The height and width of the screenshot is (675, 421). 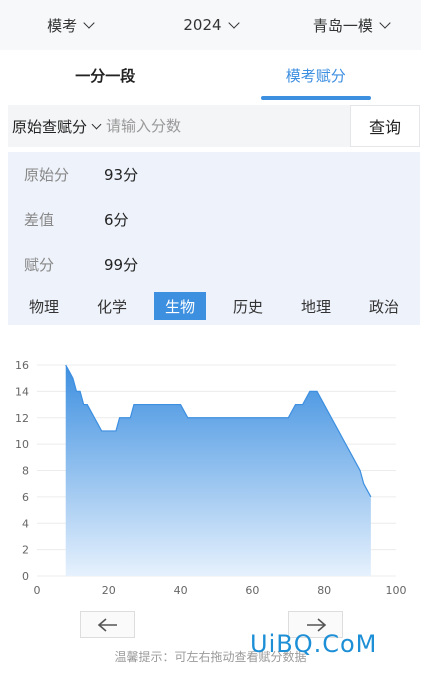 What do you see at coordinates (396, 590) in the screenshot?
I see `x-tick-label: 100` at bounding box center [396, 590].